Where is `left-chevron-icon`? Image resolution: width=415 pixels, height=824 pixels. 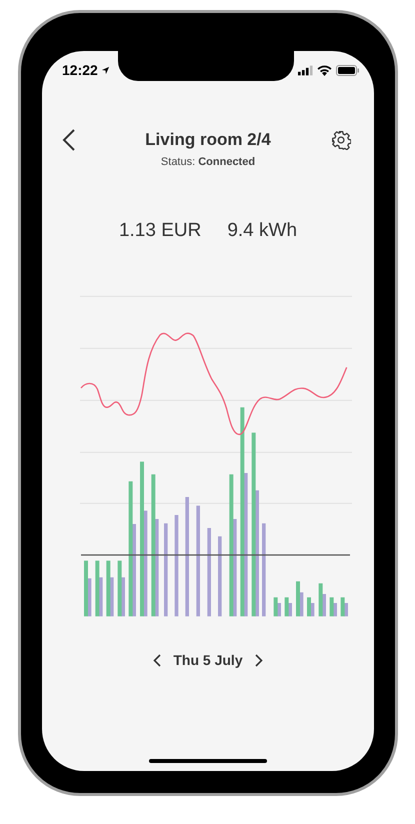
left-chevron-icon is located at coordinates (157, 660).